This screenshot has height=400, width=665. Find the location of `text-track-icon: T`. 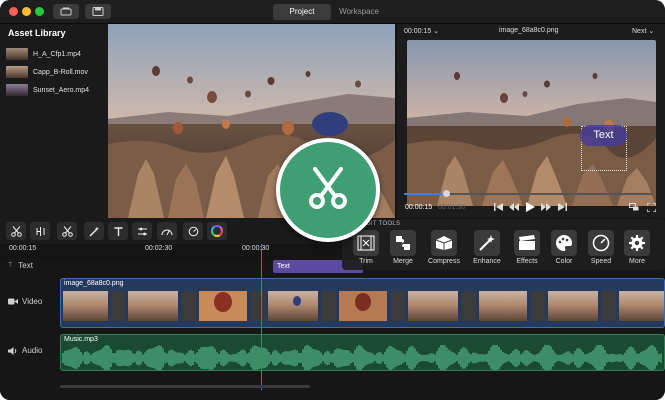

text-track-icon: T is located at coordinates (10, 265).